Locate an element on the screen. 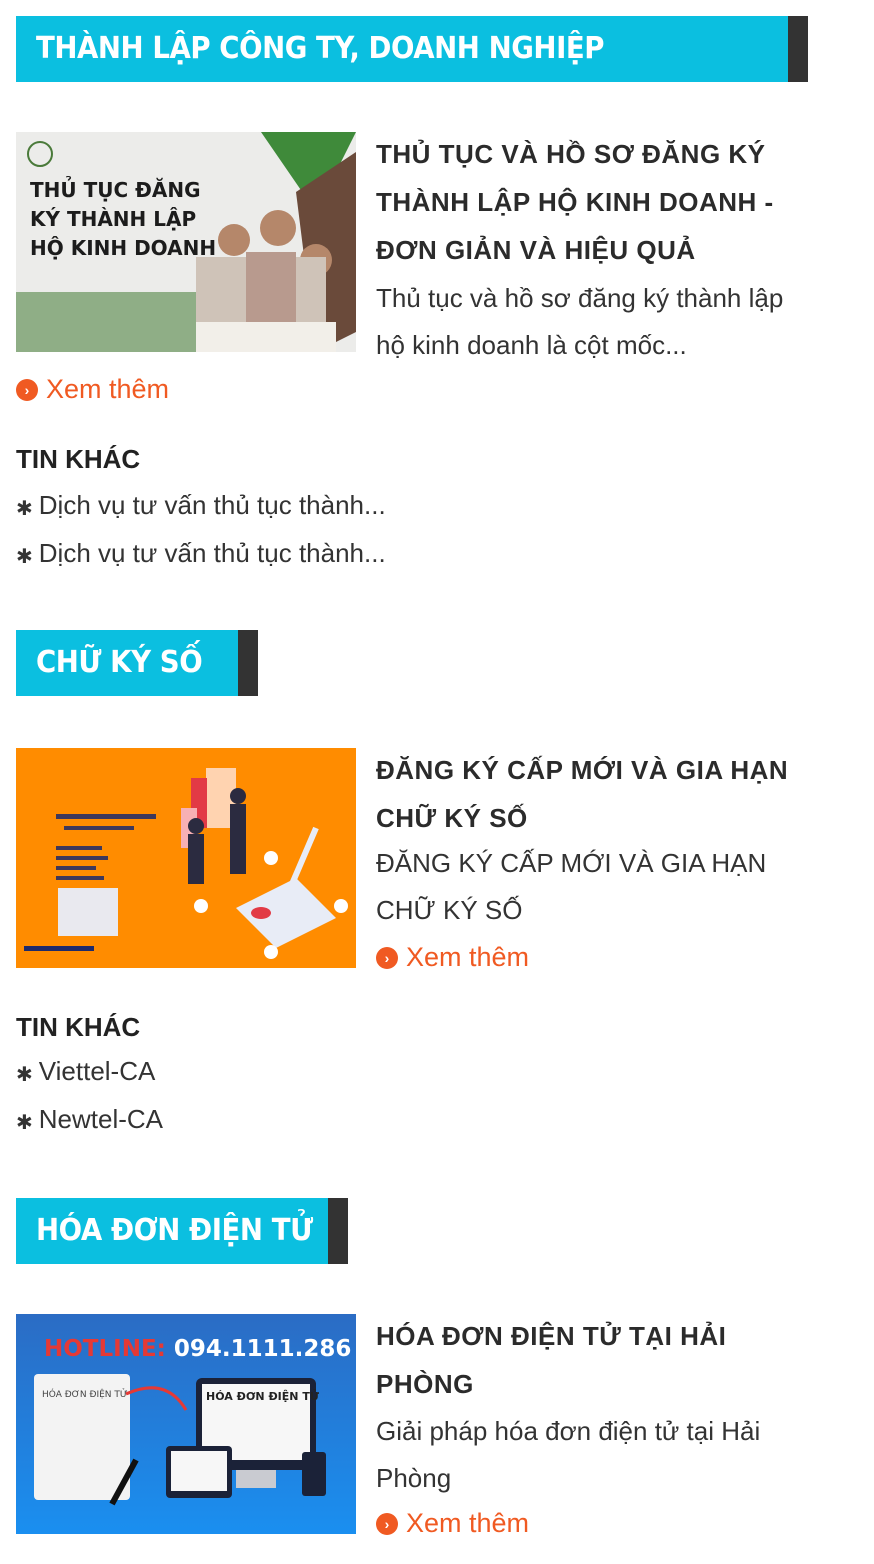 Image resolution: width=874 pixels, height=1564 pixels. thumbnail-caption: THỦ TỤC ĐĂNG KÝ THÀNH LẬP HỘ KINH DOANH is located at coordinates (123, 219).